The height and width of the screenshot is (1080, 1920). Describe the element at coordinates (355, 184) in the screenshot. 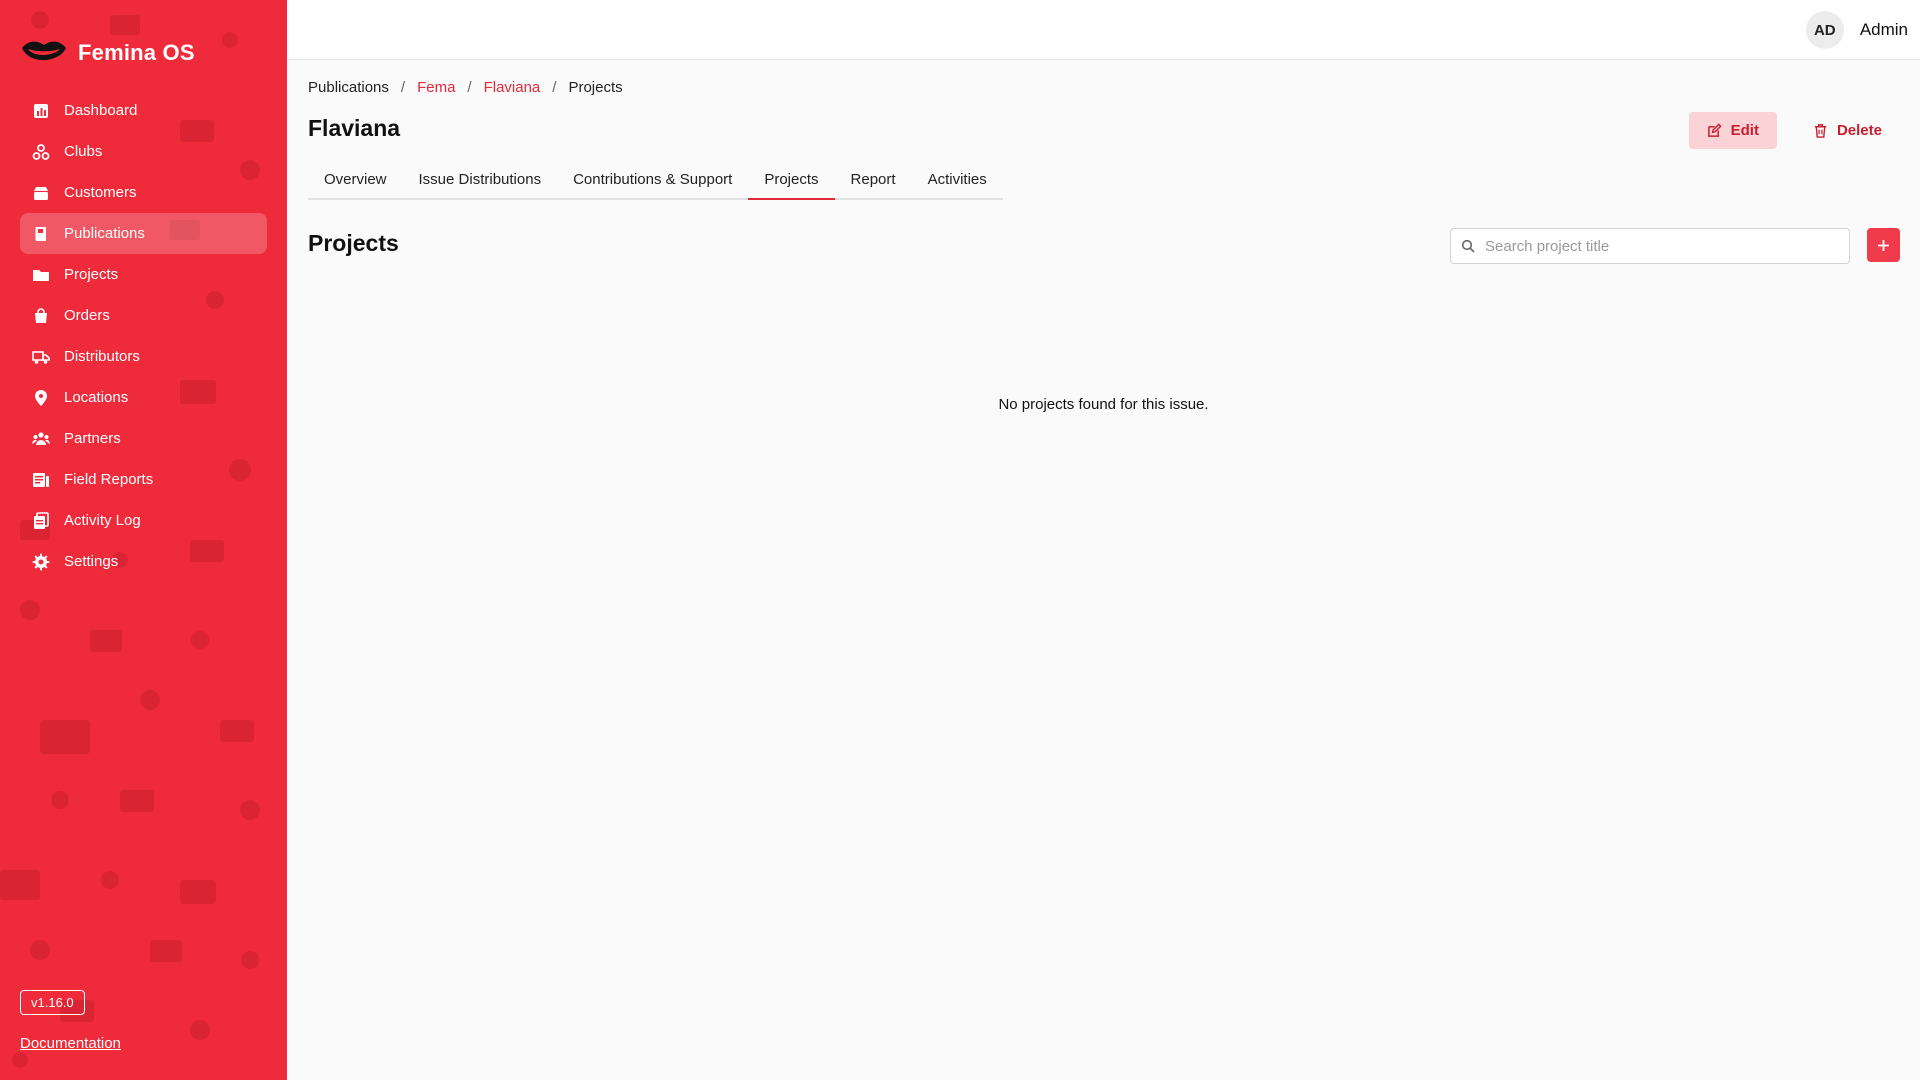

I see `tab-overview: Overview` at that location.